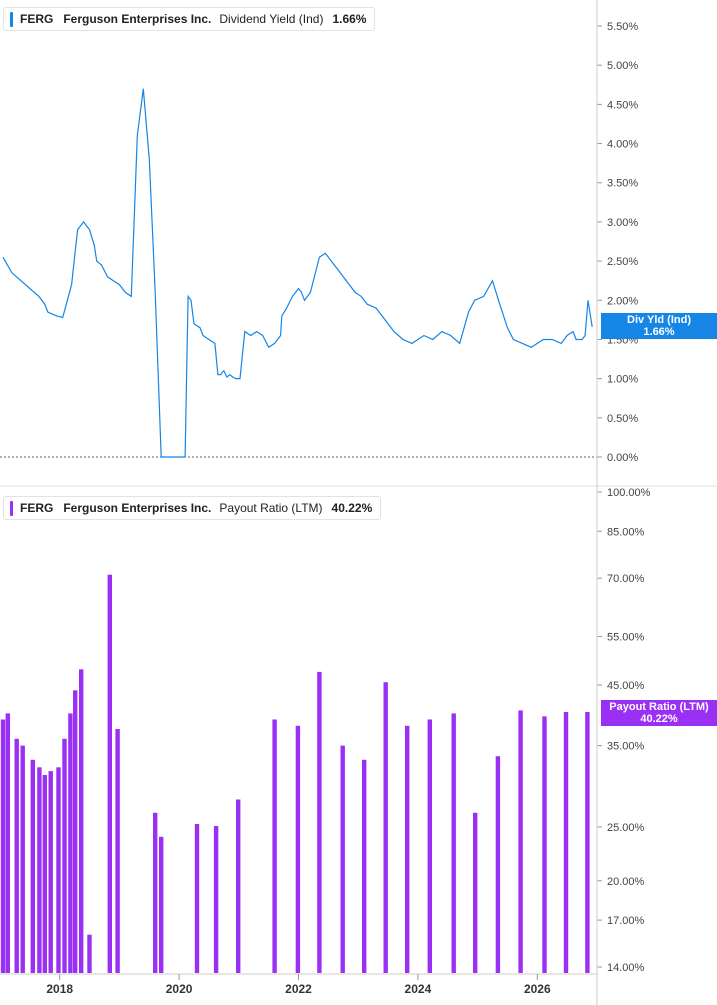  What do you see at coordinates (137, 19) in the screenshot?
I see `top-legend-company: Ferguson Enterprises Inc.` at bounding box center [137, 19].